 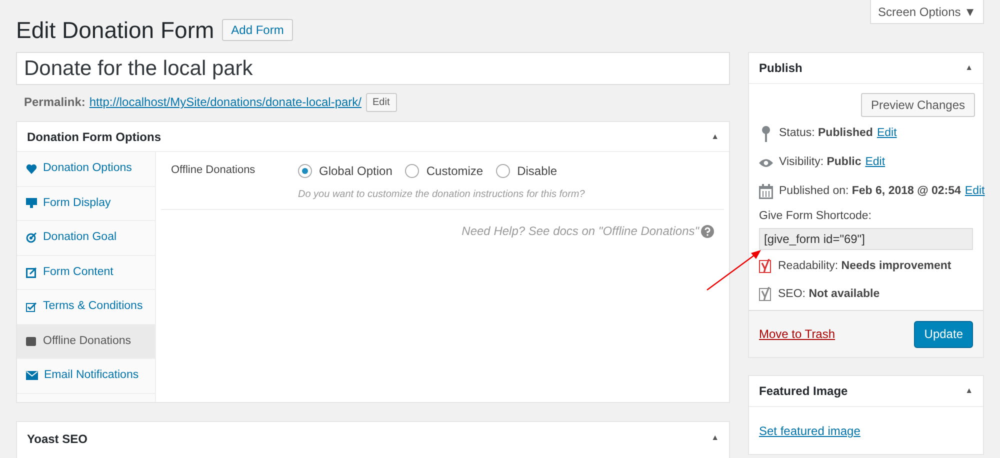 I want to click on envelope-icon, so click(x=32, y=375).